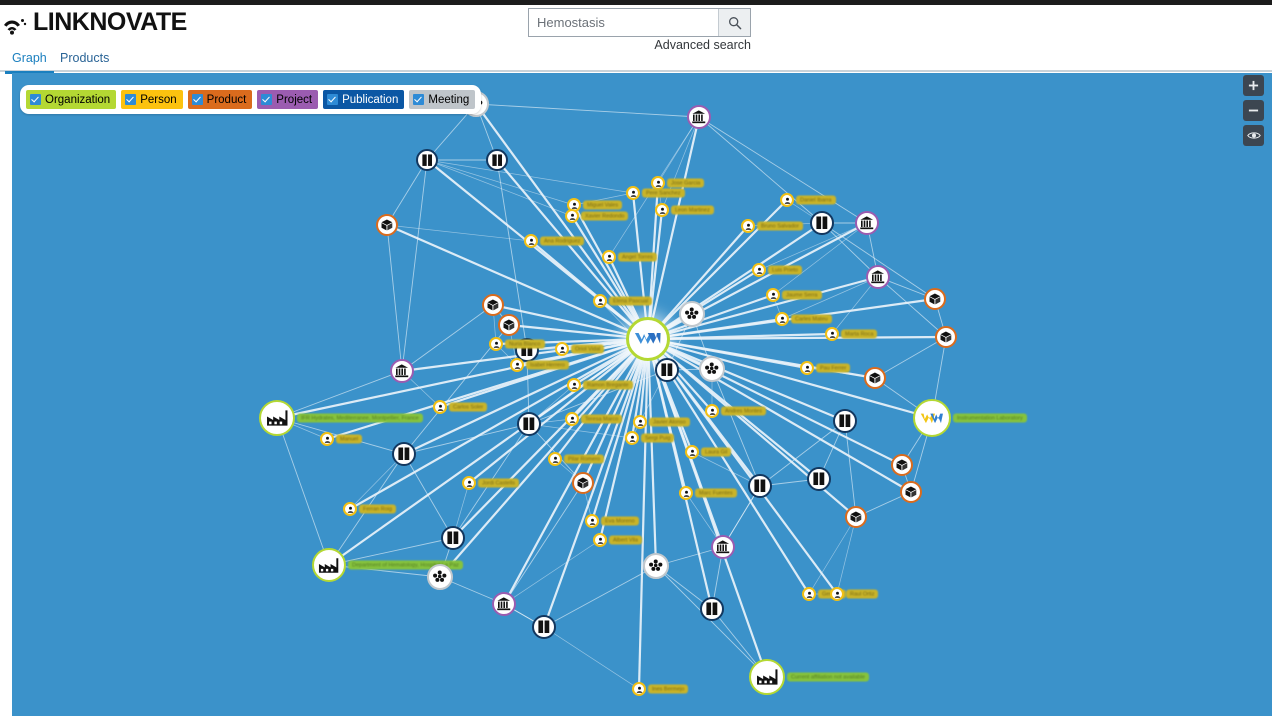 The image size is (1272, 716). What do you see at coordinates (734, 22) in the screenshot?
I see `search-button` at bounding box center [734, 22].